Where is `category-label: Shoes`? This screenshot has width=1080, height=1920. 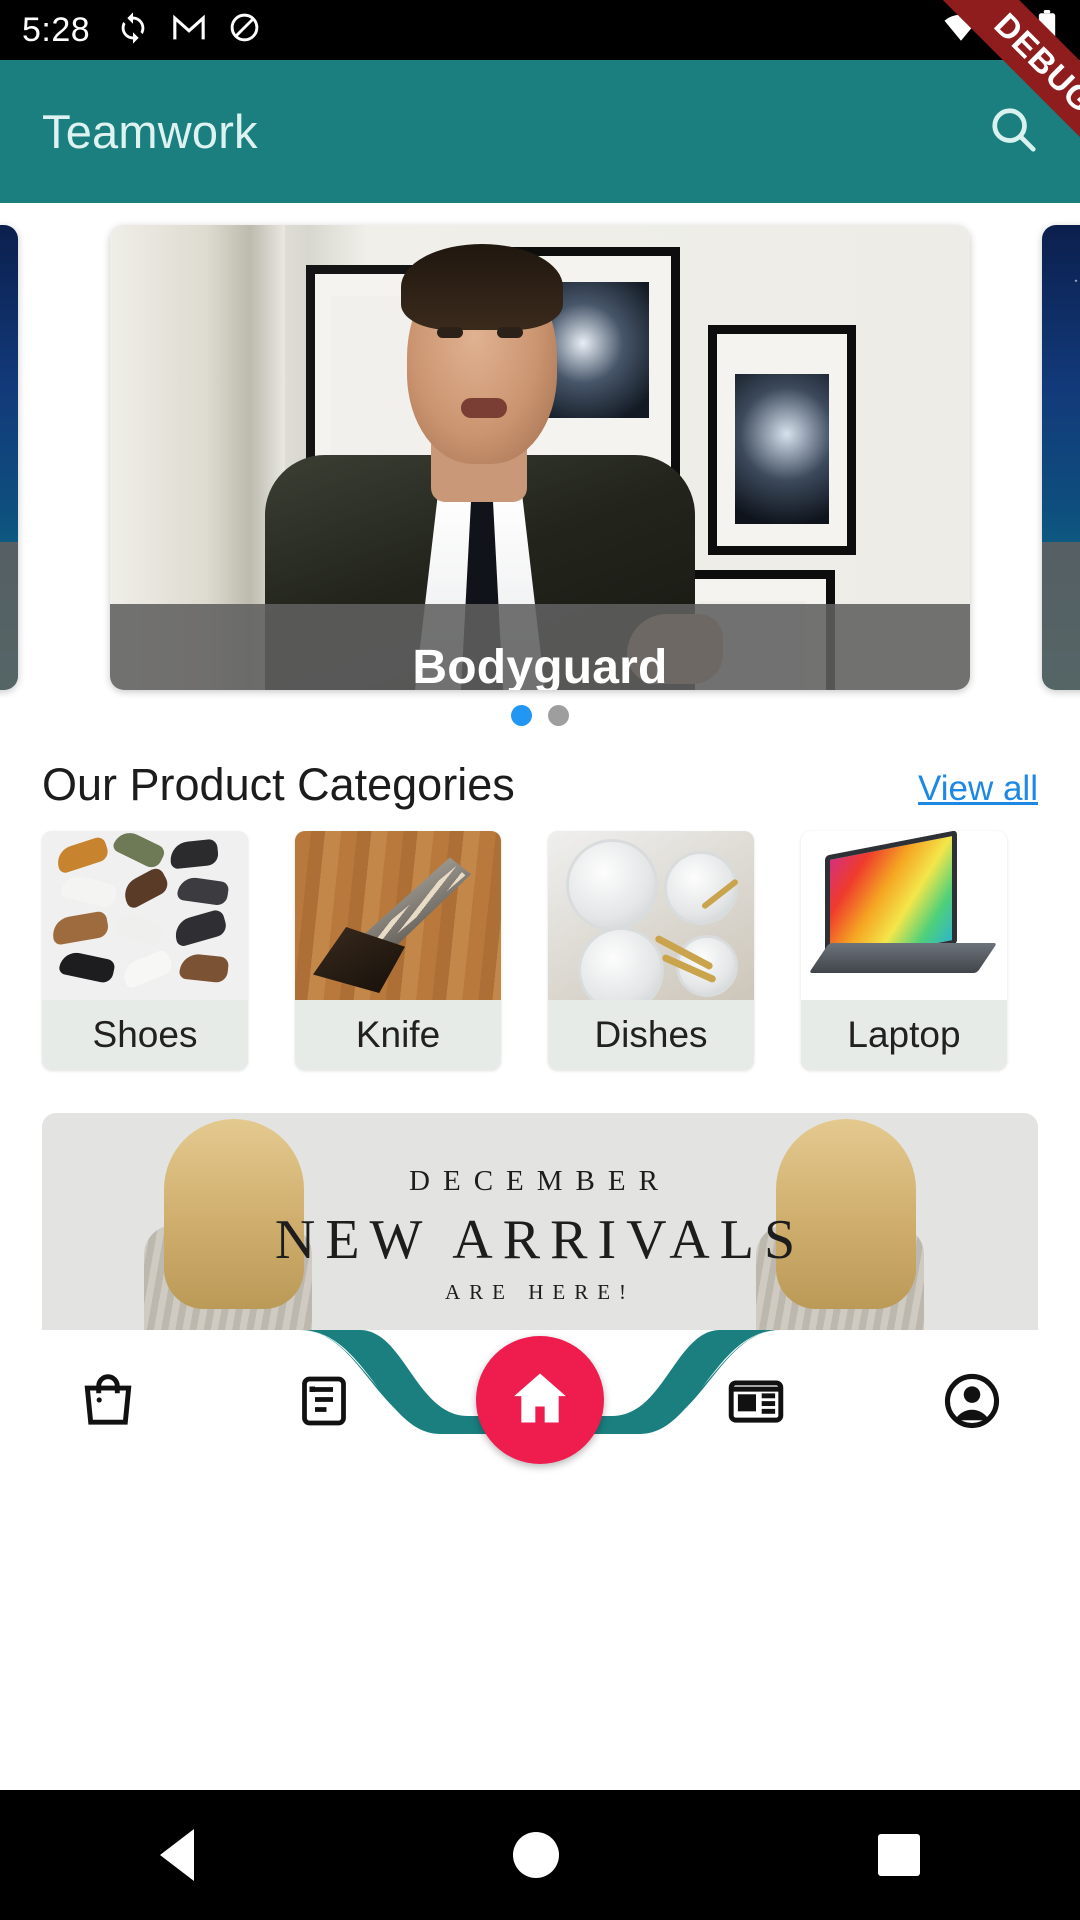 category-label: Shoes is located at coordinates (145, 1034).